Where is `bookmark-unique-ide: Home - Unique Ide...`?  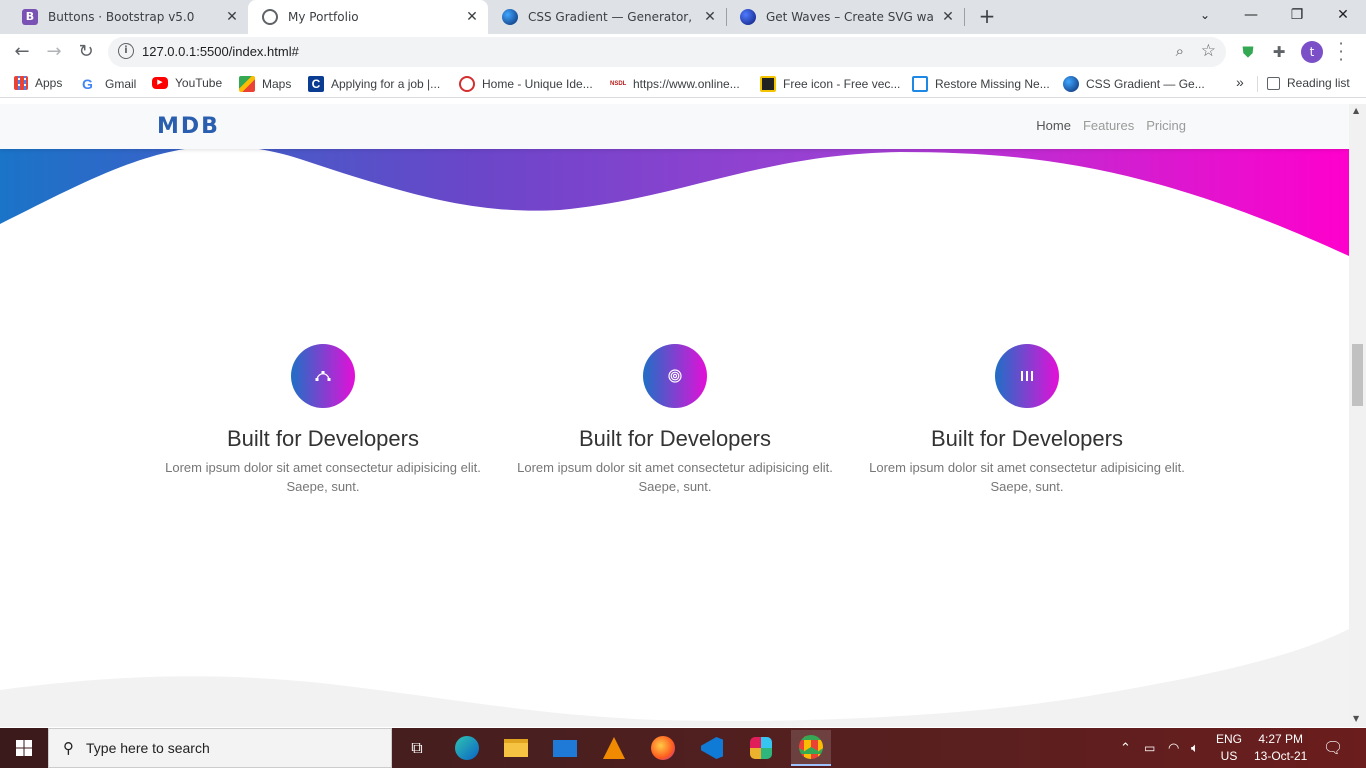 bookmark-unique-ide: Home - Unique Ide... is located at coordinates (526, 84).